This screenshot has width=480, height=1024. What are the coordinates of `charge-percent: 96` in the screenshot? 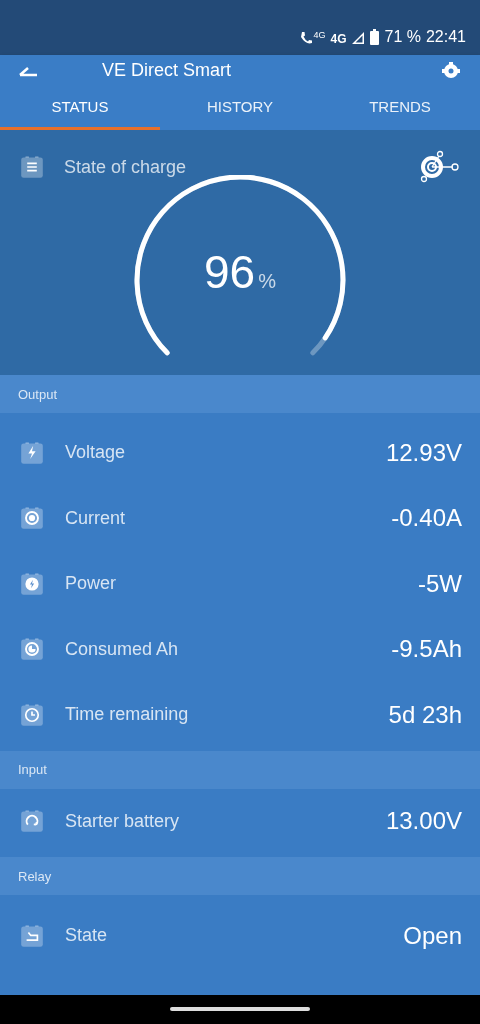 It's located at (230, 272).